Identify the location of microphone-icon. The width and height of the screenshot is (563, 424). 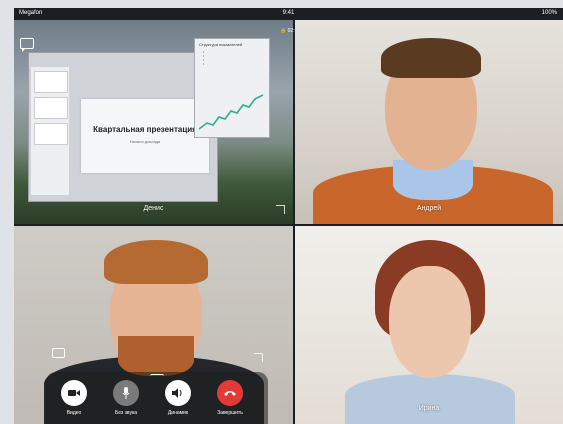
(126, 393).